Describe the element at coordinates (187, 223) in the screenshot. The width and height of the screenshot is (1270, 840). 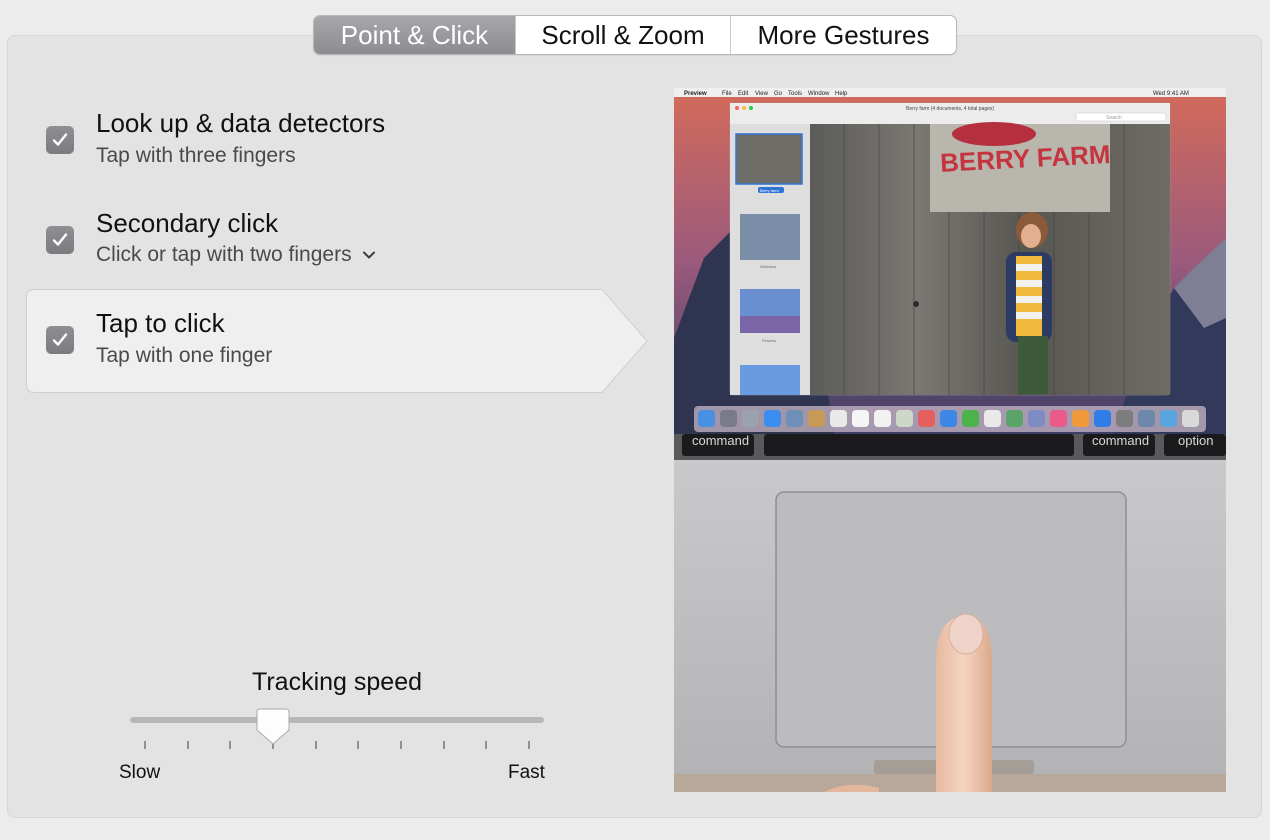
I see `secondary-click-title: Secondary click` at that location.